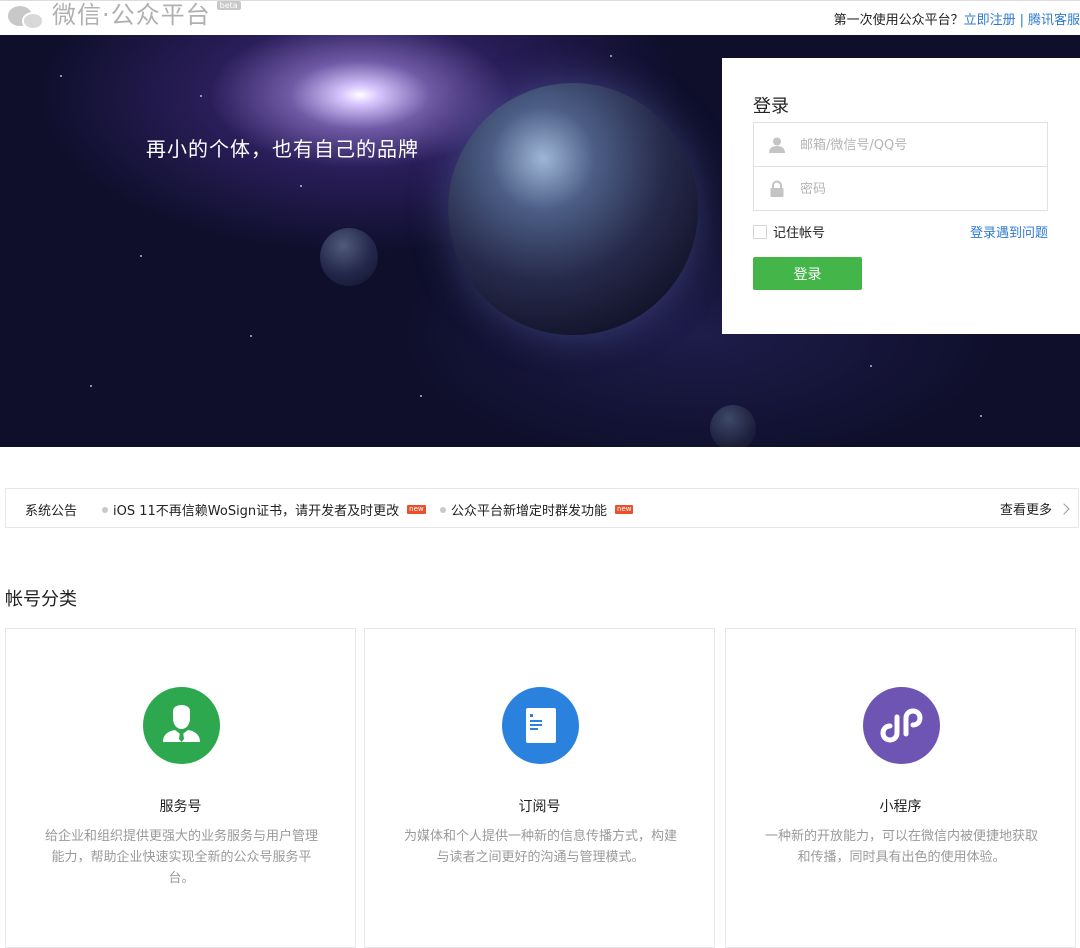  What do you see at coordinates (771, 106) in the screenshot?
I see `login-title: 登录` at bounding box center [771, 106].